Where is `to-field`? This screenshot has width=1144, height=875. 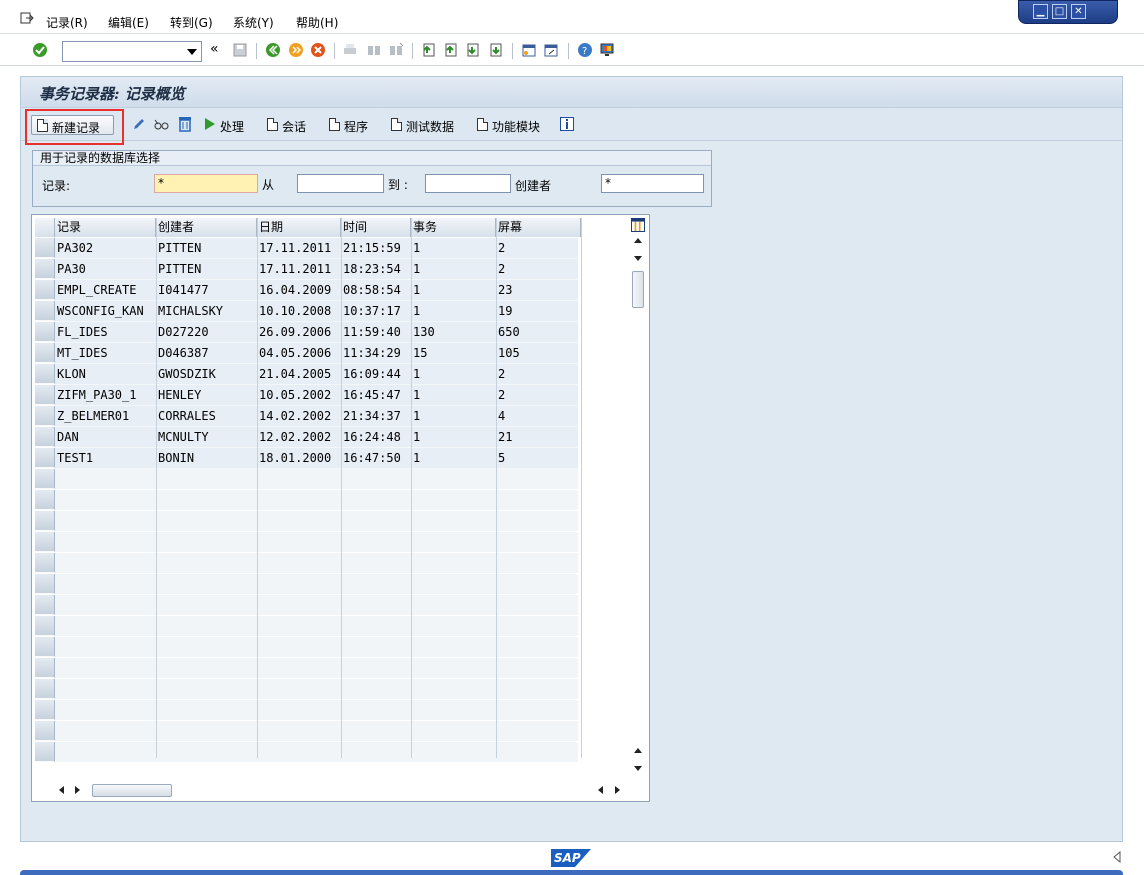 to-field is located at coordinates (468, 183).